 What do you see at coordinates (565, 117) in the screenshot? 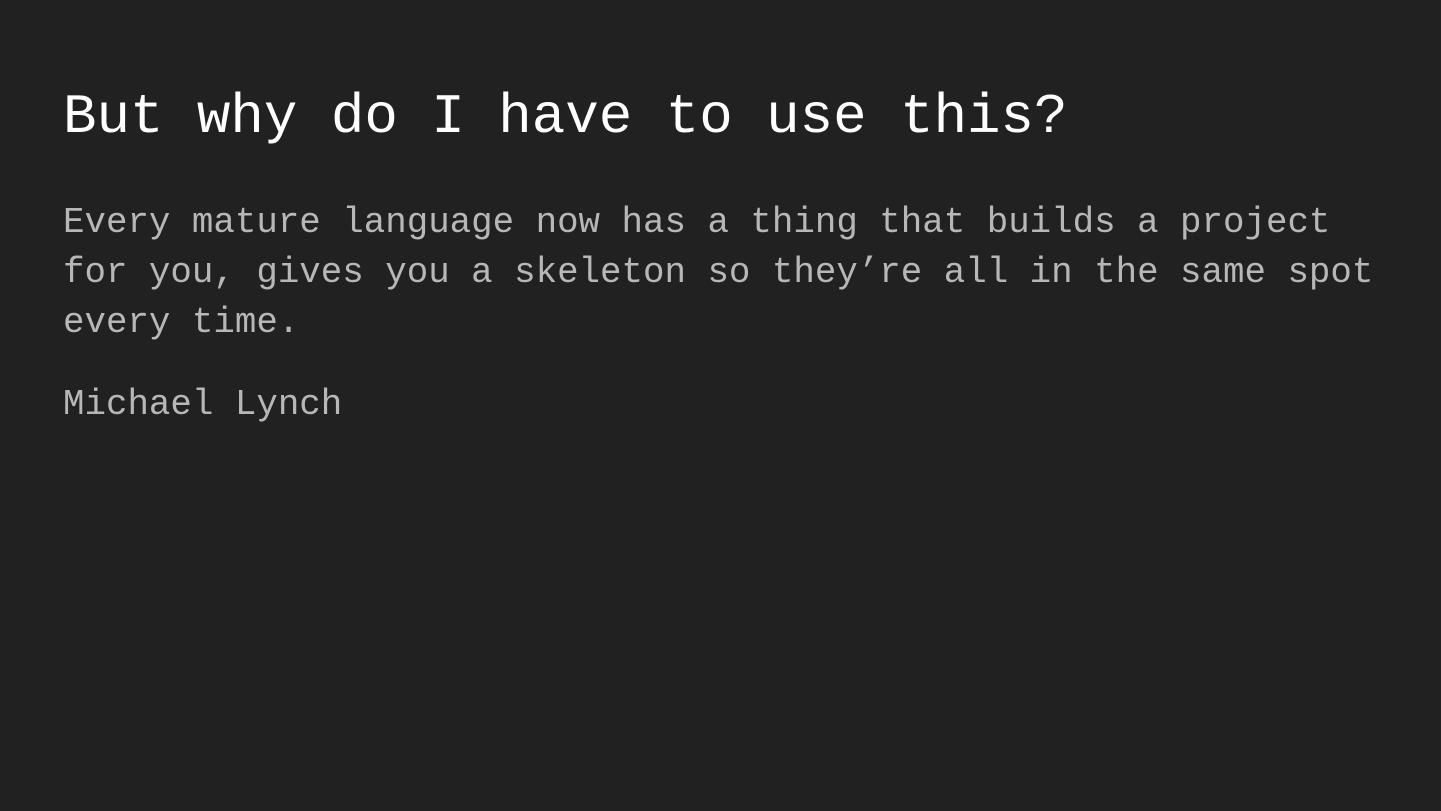
I see `slide-title: But why do I have to use this?` at bounding box center [565, 117].